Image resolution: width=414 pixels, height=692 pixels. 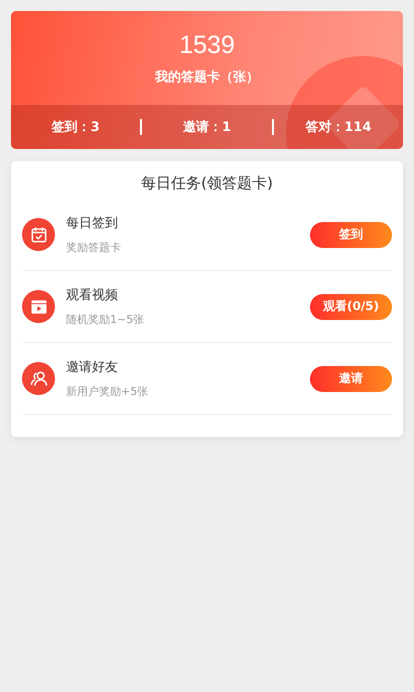 I want to click on stat-label: 签到：3, so click(x=75, y=127).